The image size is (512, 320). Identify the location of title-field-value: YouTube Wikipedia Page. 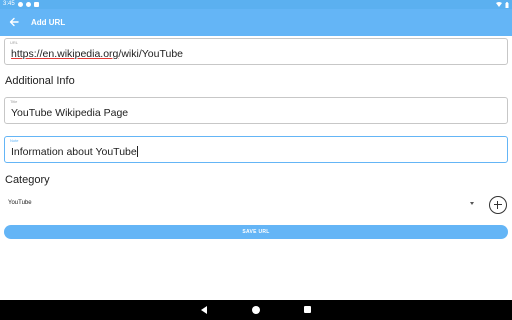
(69, 113).